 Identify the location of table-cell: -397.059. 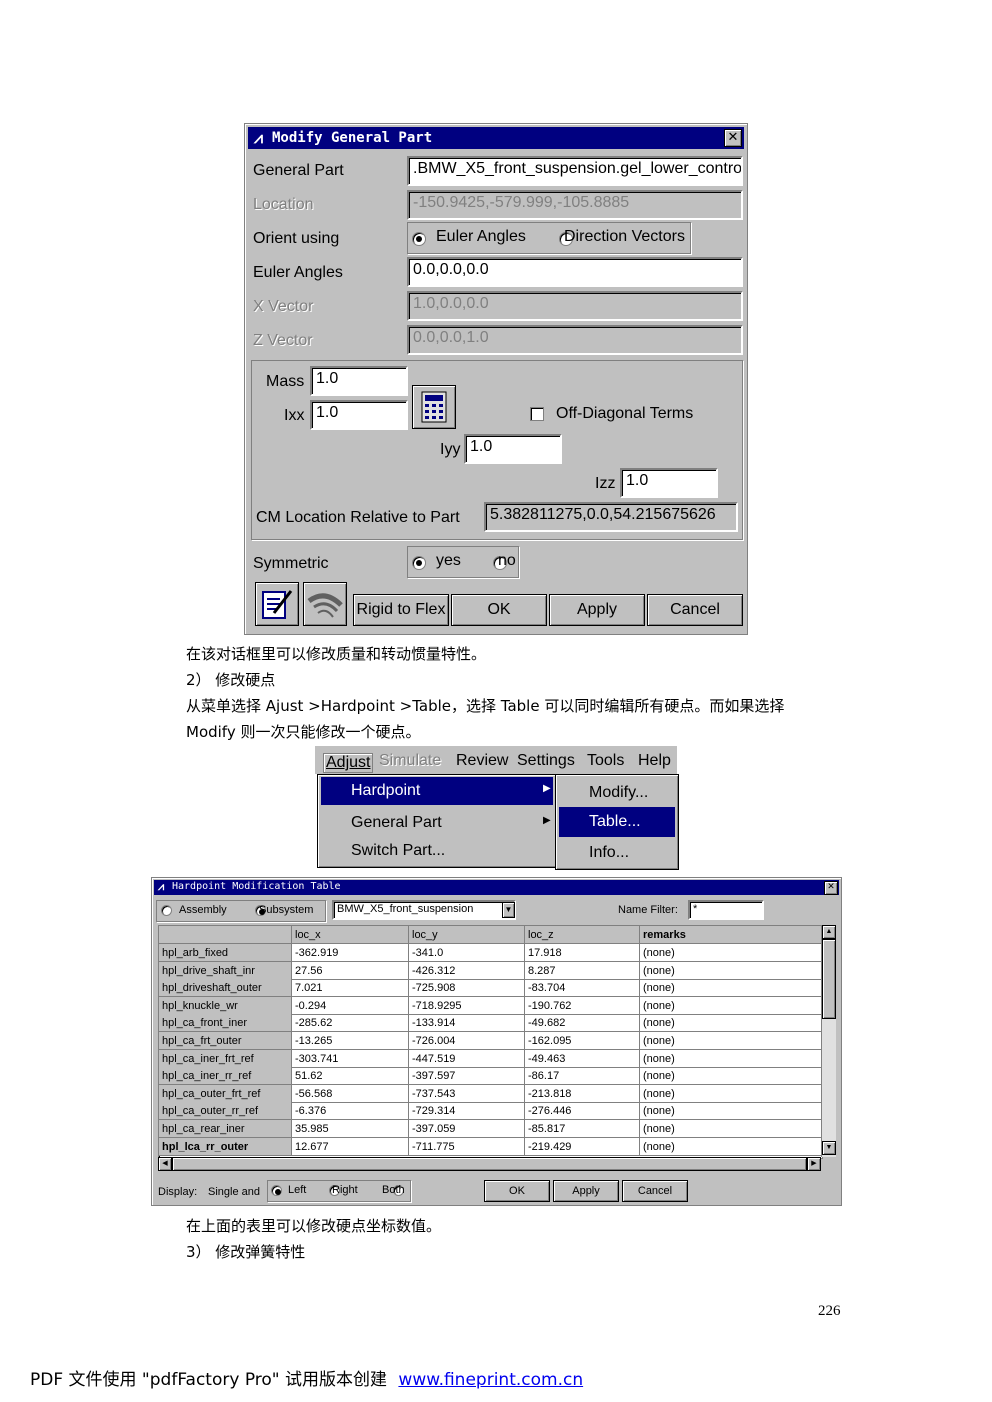
(467, 1129).